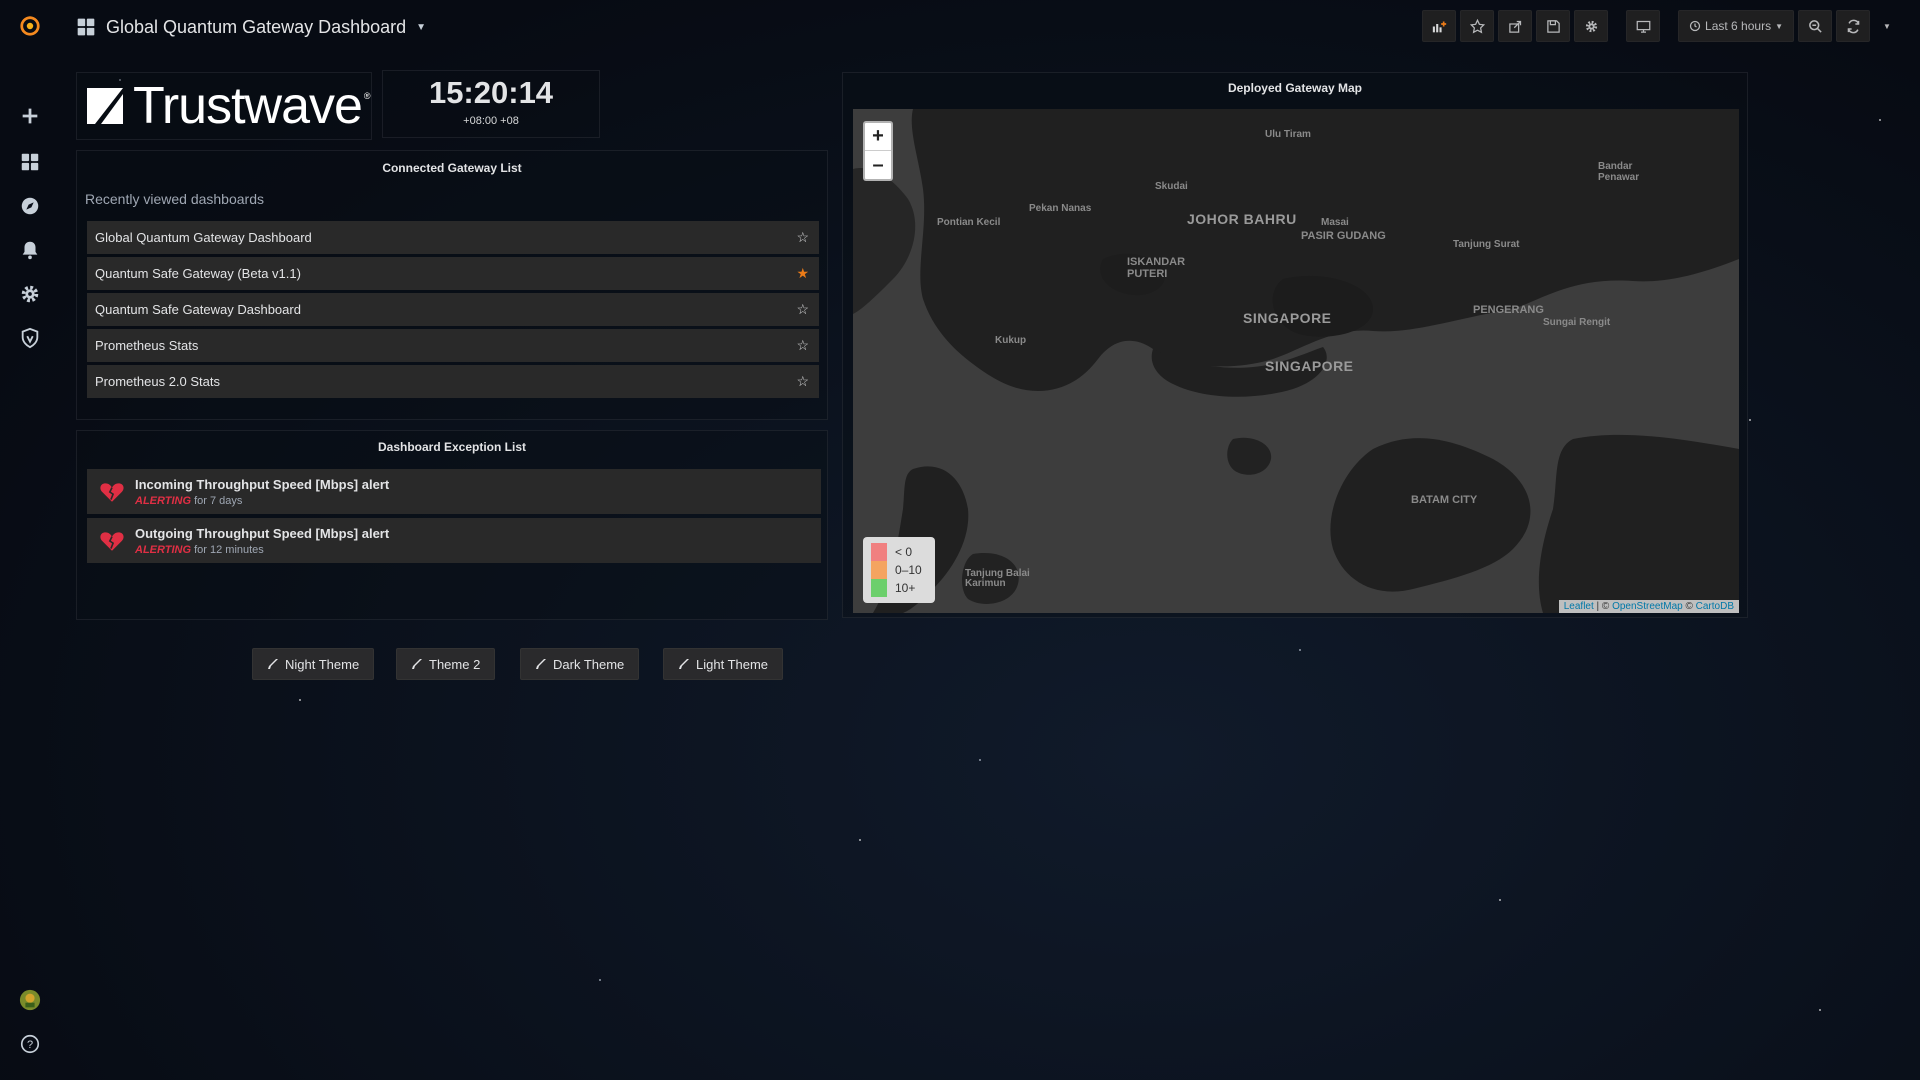 This screenshot has width=1920, height=1080. I want to click on panel-title: Connected Gateway List, so click(452, 168).